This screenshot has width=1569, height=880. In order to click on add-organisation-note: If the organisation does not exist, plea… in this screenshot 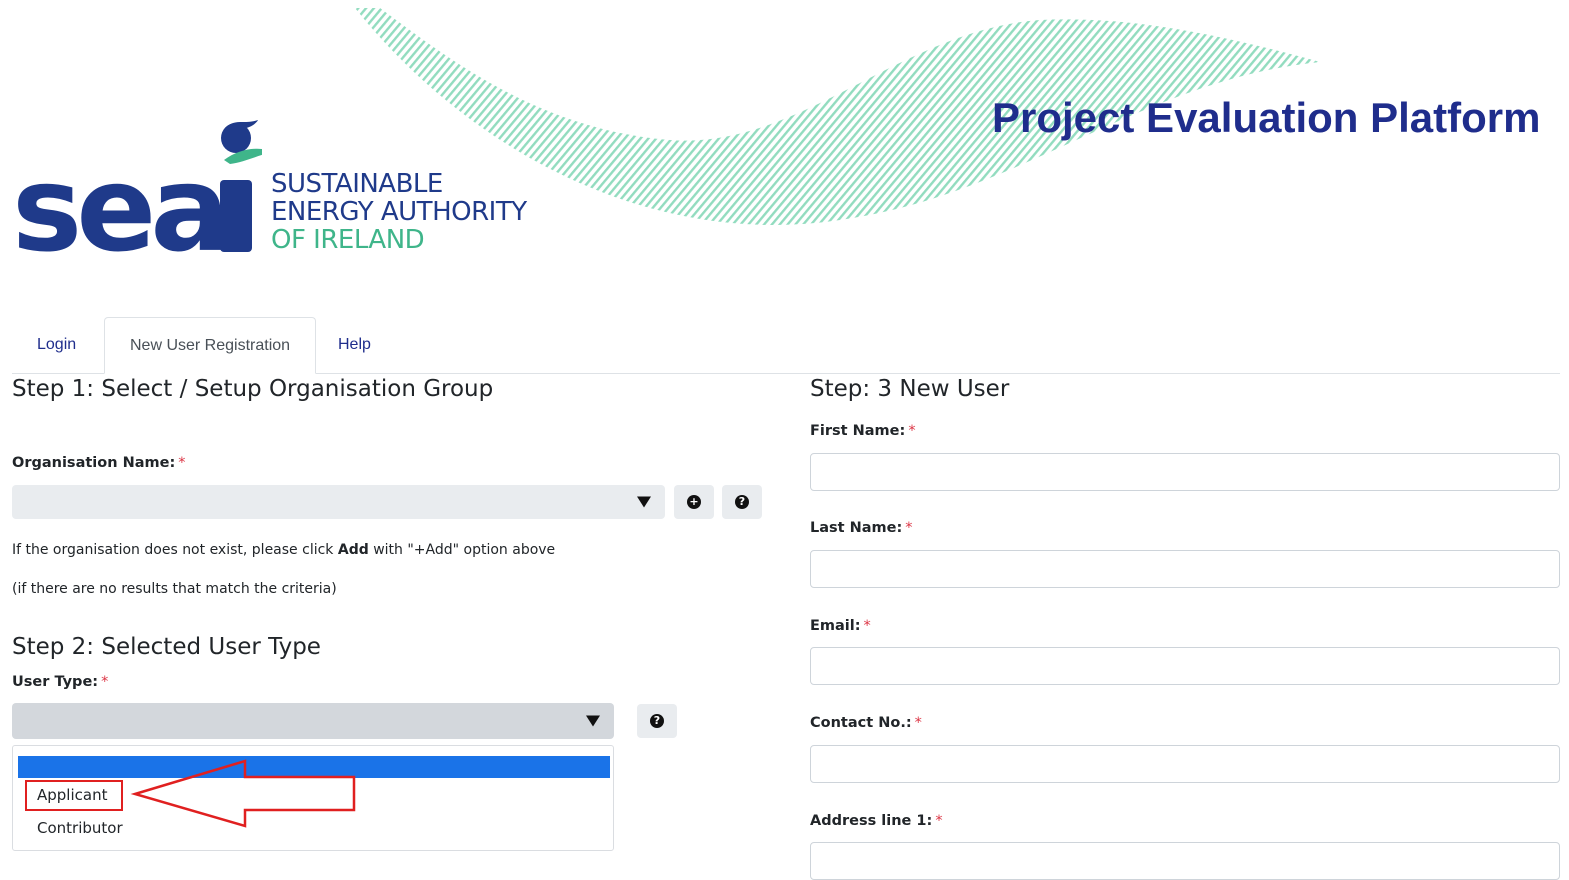, I will do `click(283, 550)`.